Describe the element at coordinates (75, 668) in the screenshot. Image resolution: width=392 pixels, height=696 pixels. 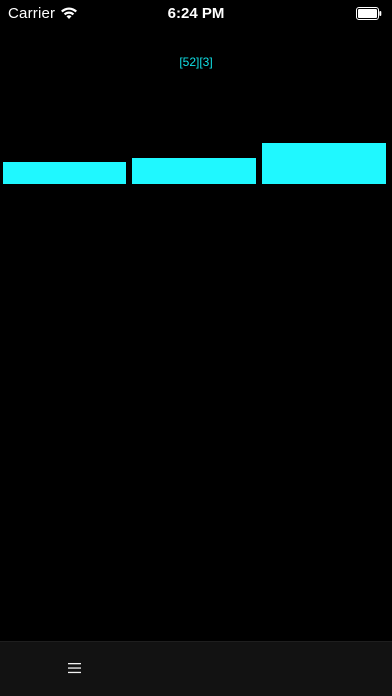
I see `menu-icon` at that location.